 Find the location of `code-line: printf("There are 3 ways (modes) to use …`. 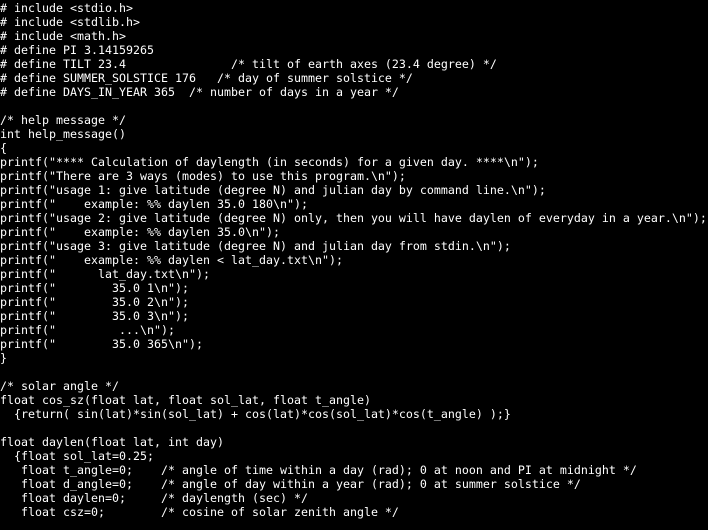

code-line: printf("There are 3 ways (modes) to use … is located at coordinates (203, 176).